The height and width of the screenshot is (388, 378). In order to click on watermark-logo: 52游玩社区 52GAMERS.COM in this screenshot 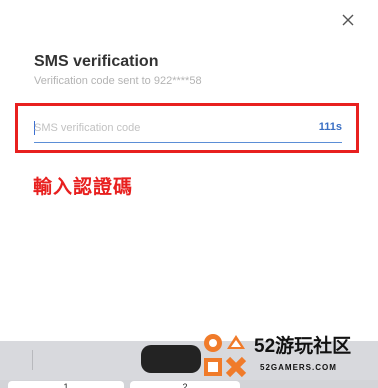, I will do `click(287, 355)`.